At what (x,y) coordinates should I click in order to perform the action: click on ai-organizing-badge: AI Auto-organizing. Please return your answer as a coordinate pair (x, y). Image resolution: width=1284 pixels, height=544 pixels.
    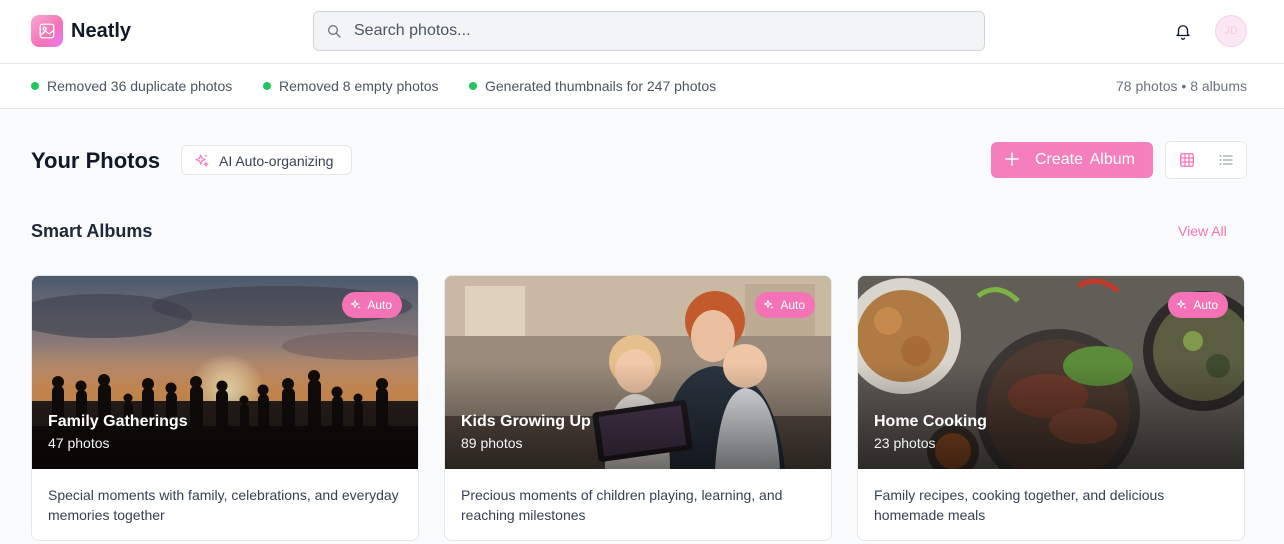
    Looking at the image, I should click on (266, 160).